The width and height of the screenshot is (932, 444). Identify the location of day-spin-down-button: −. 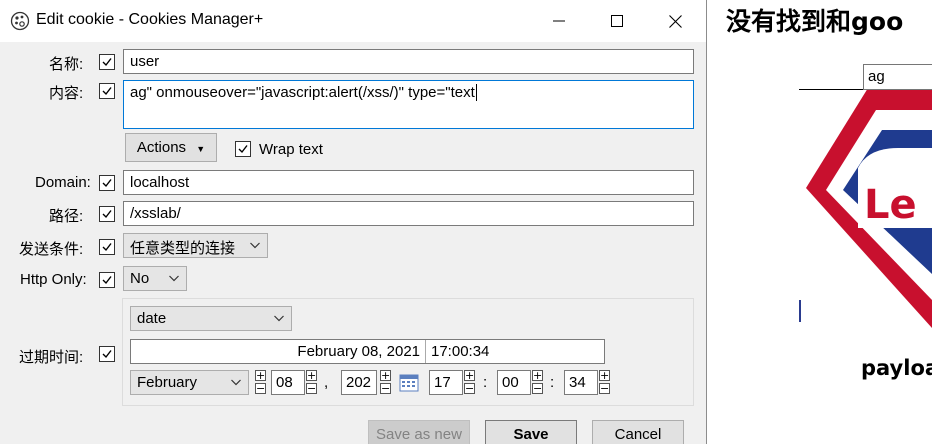
(311, 388).